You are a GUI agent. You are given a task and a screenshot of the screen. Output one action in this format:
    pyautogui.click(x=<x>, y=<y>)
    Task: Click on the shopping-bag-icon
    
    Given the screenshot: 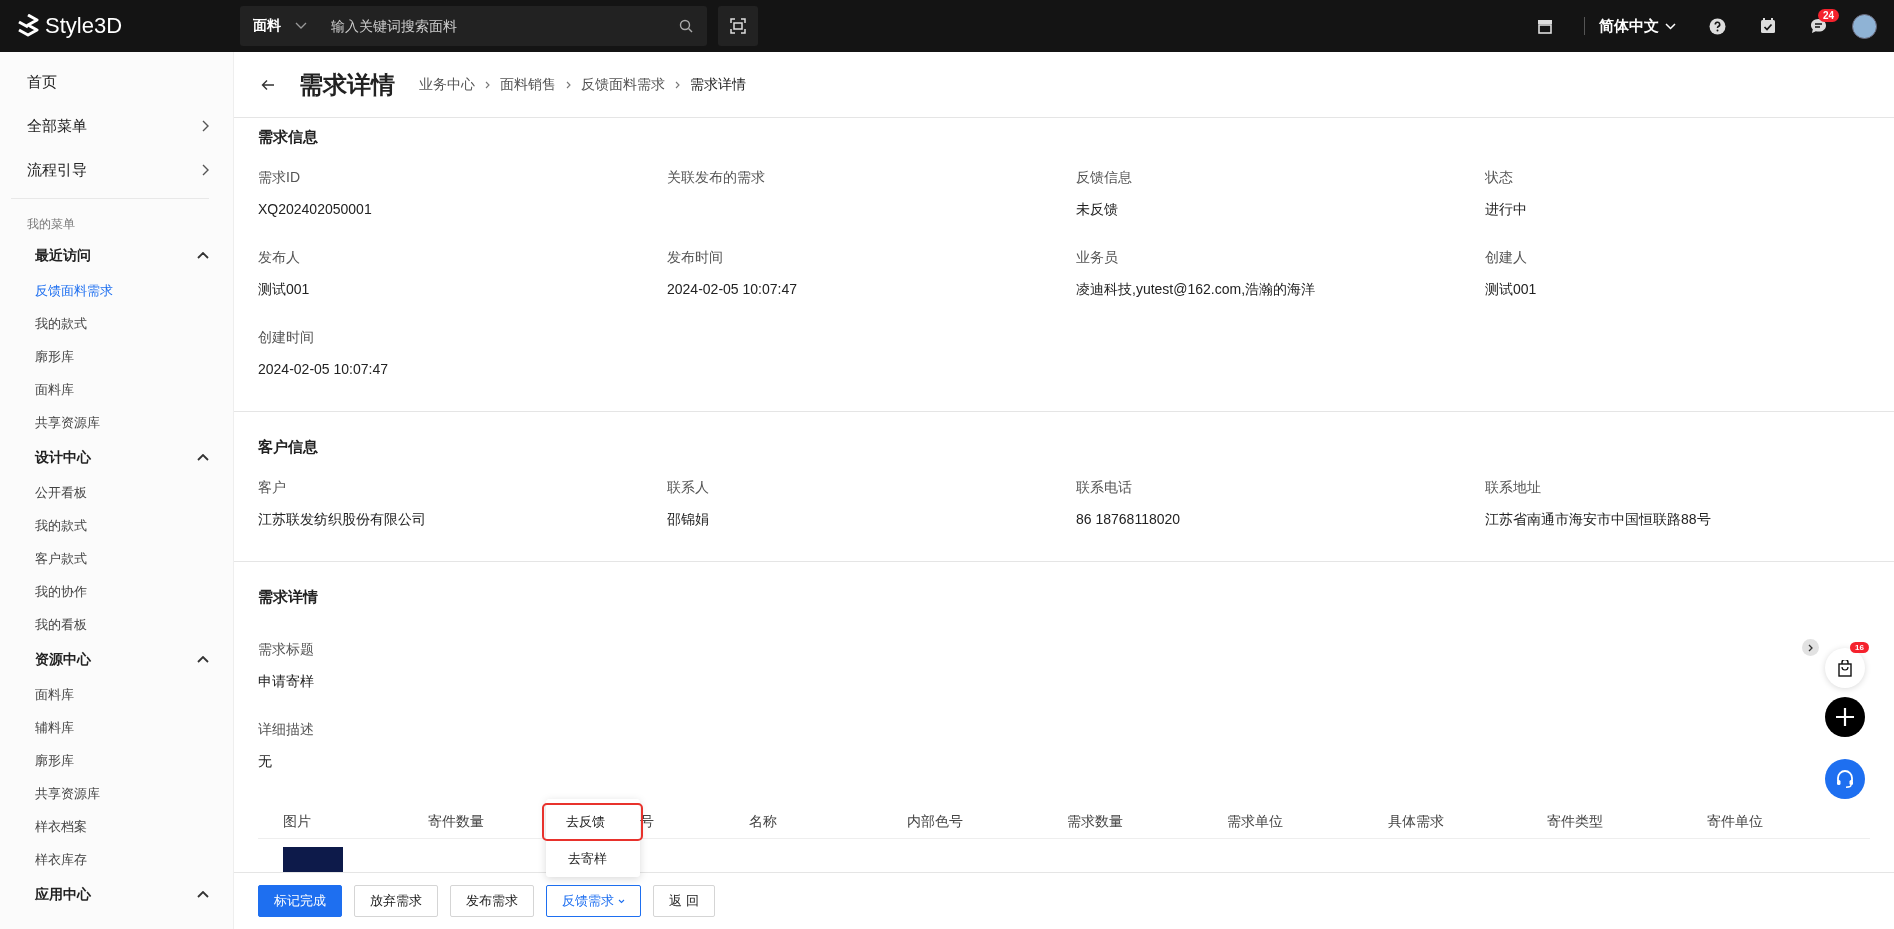 What is the action you would take?
    pyautogui.click(x=1845, y=668)
    